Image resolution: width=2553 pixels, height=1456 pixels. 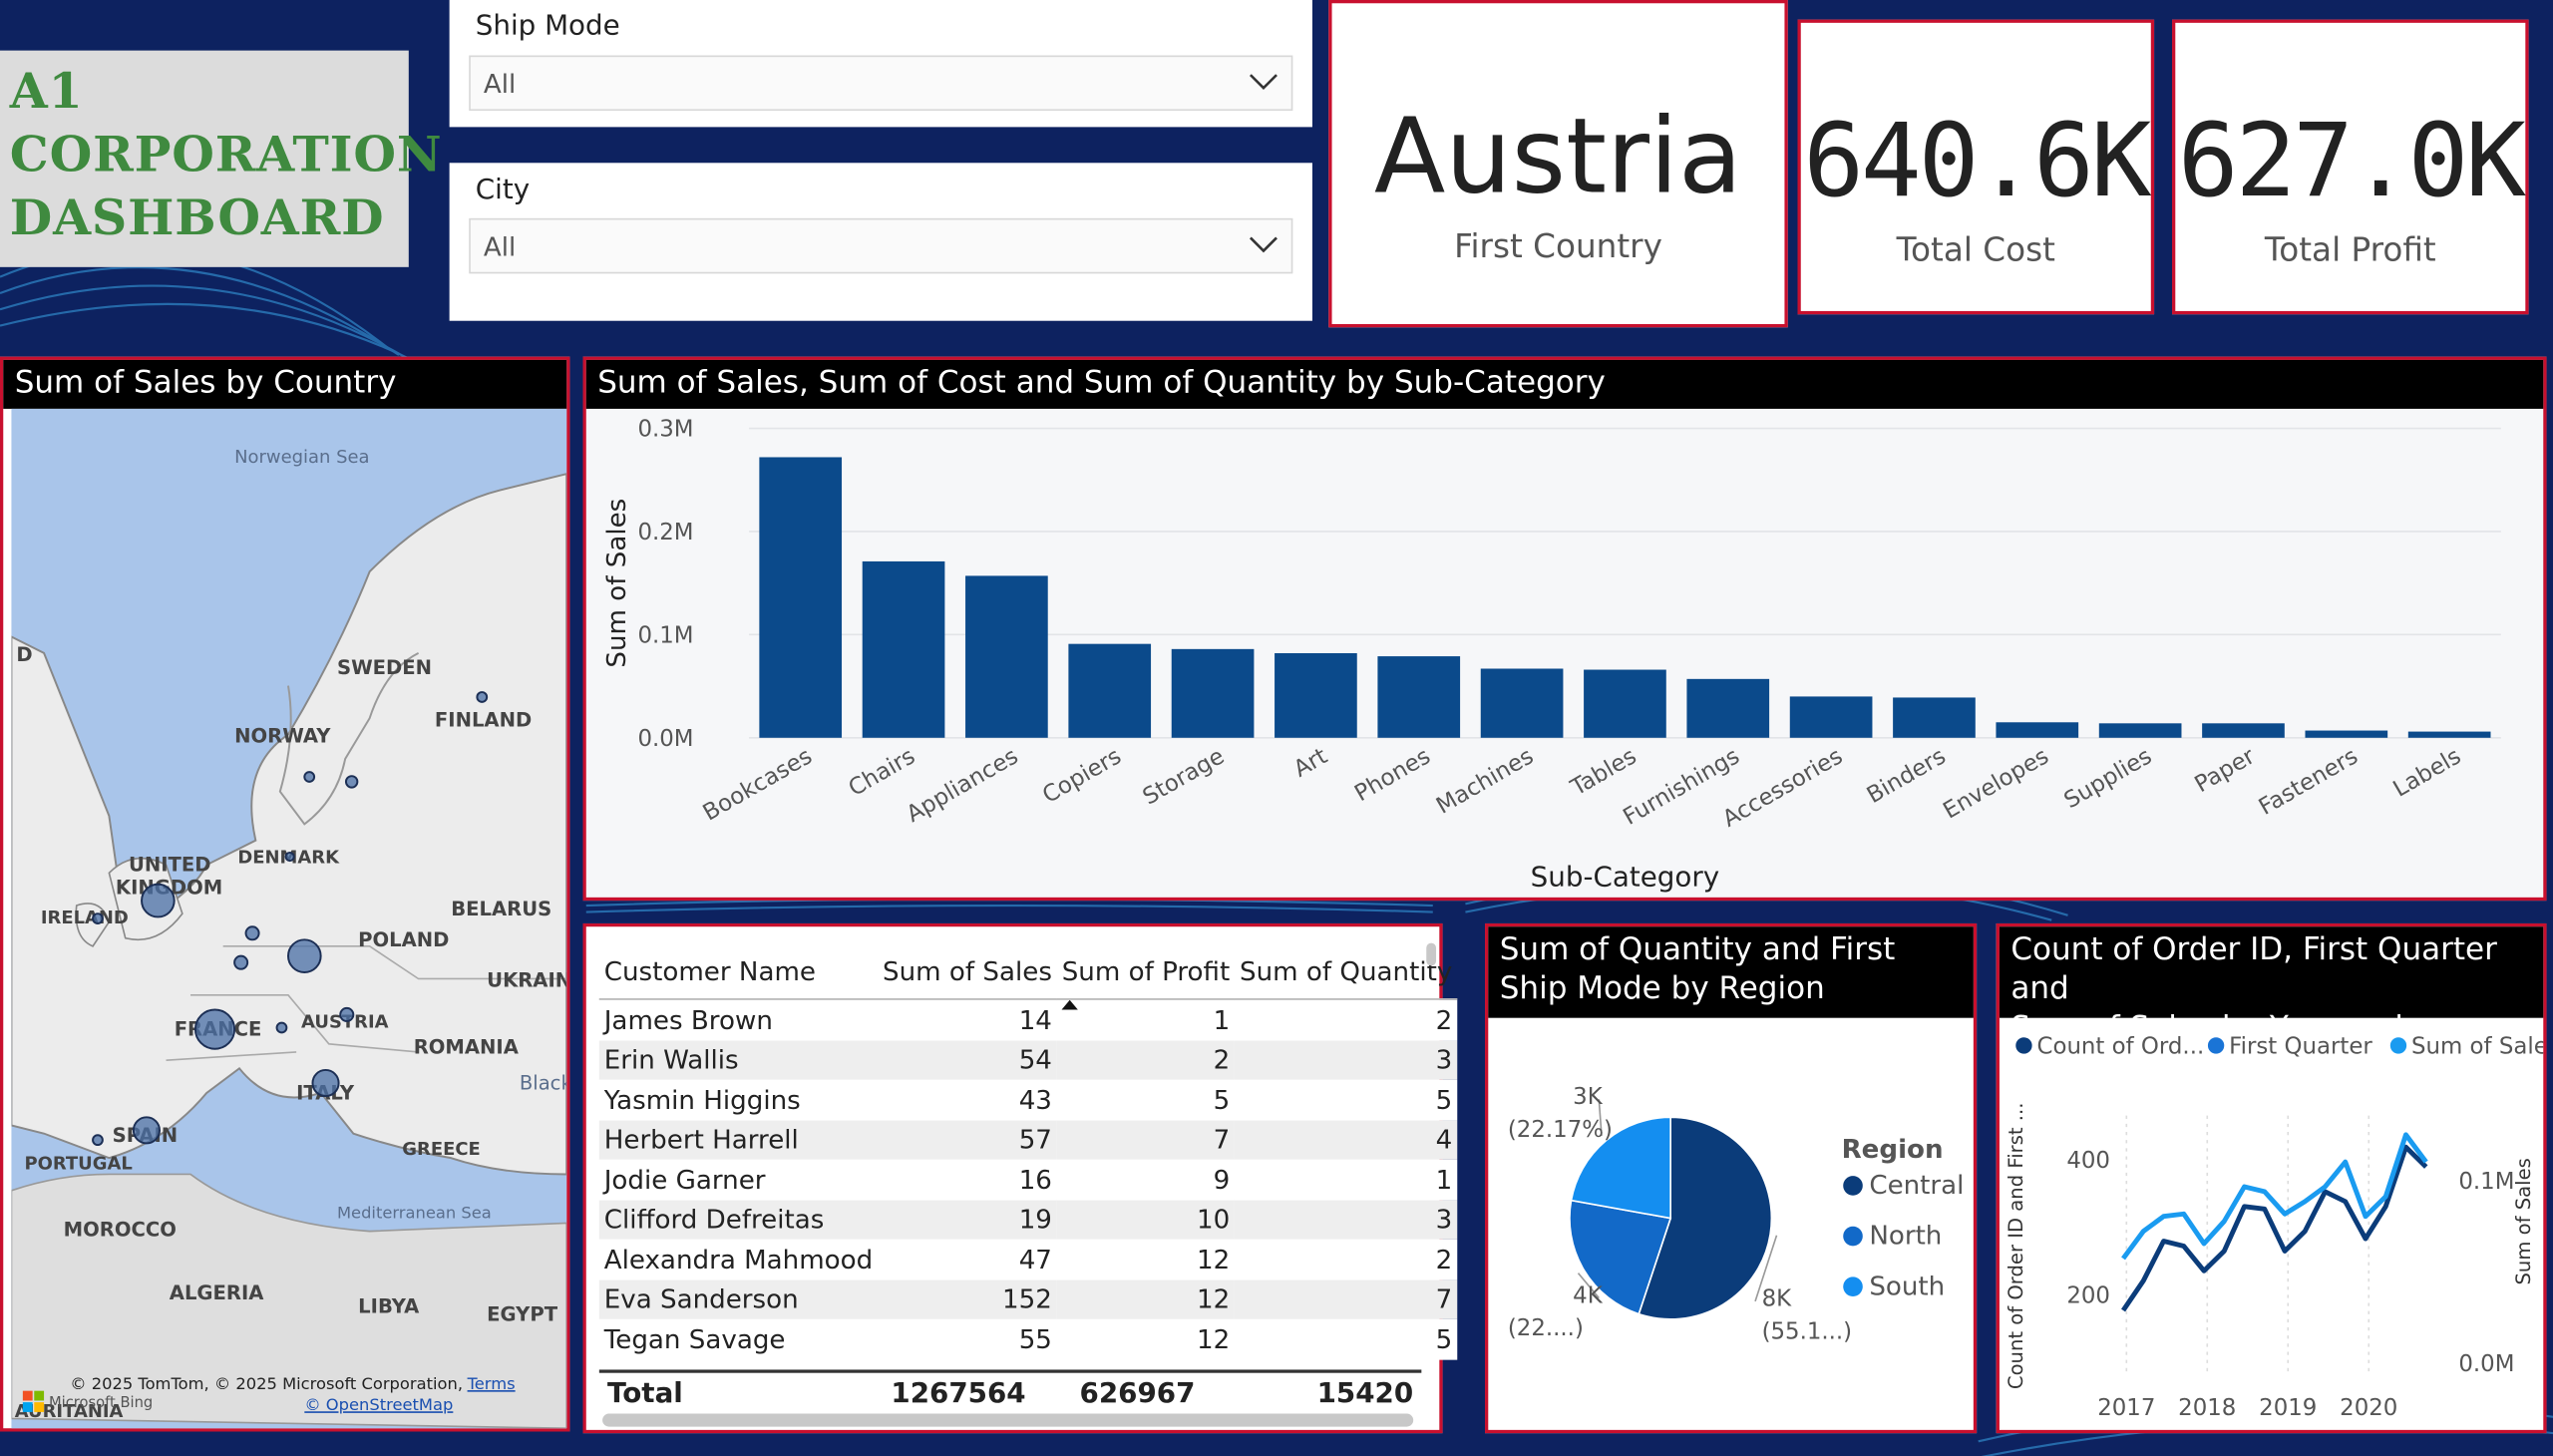 I want to click on cell-customer-name: Eva Sanderson, so click(x=739, y=1298).